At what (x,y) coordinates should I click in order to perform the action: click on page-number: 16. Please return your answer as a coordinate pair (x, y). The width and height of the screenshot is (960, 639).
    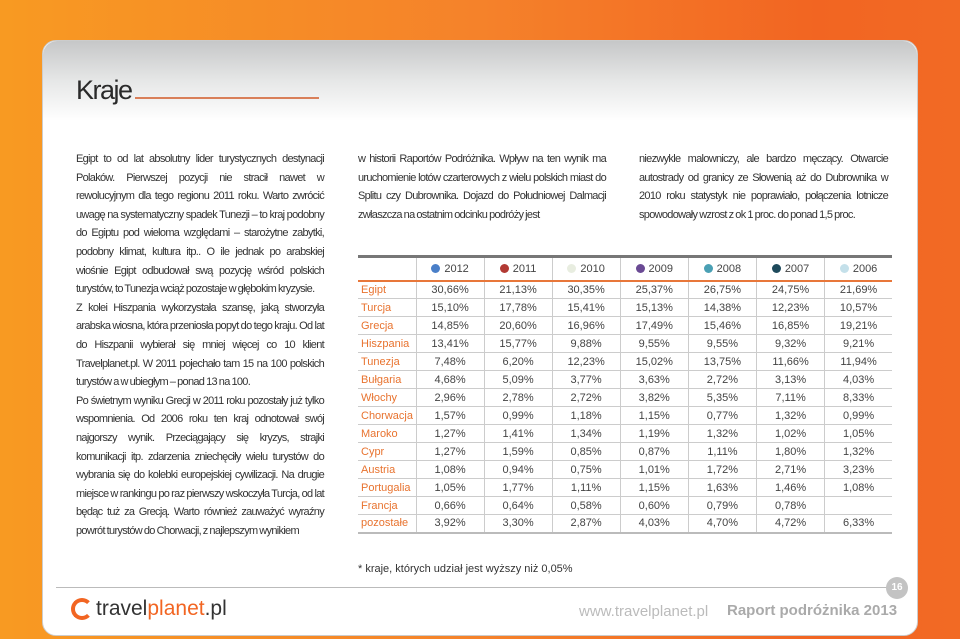
    Looking at the image, I should click on (897, 588).